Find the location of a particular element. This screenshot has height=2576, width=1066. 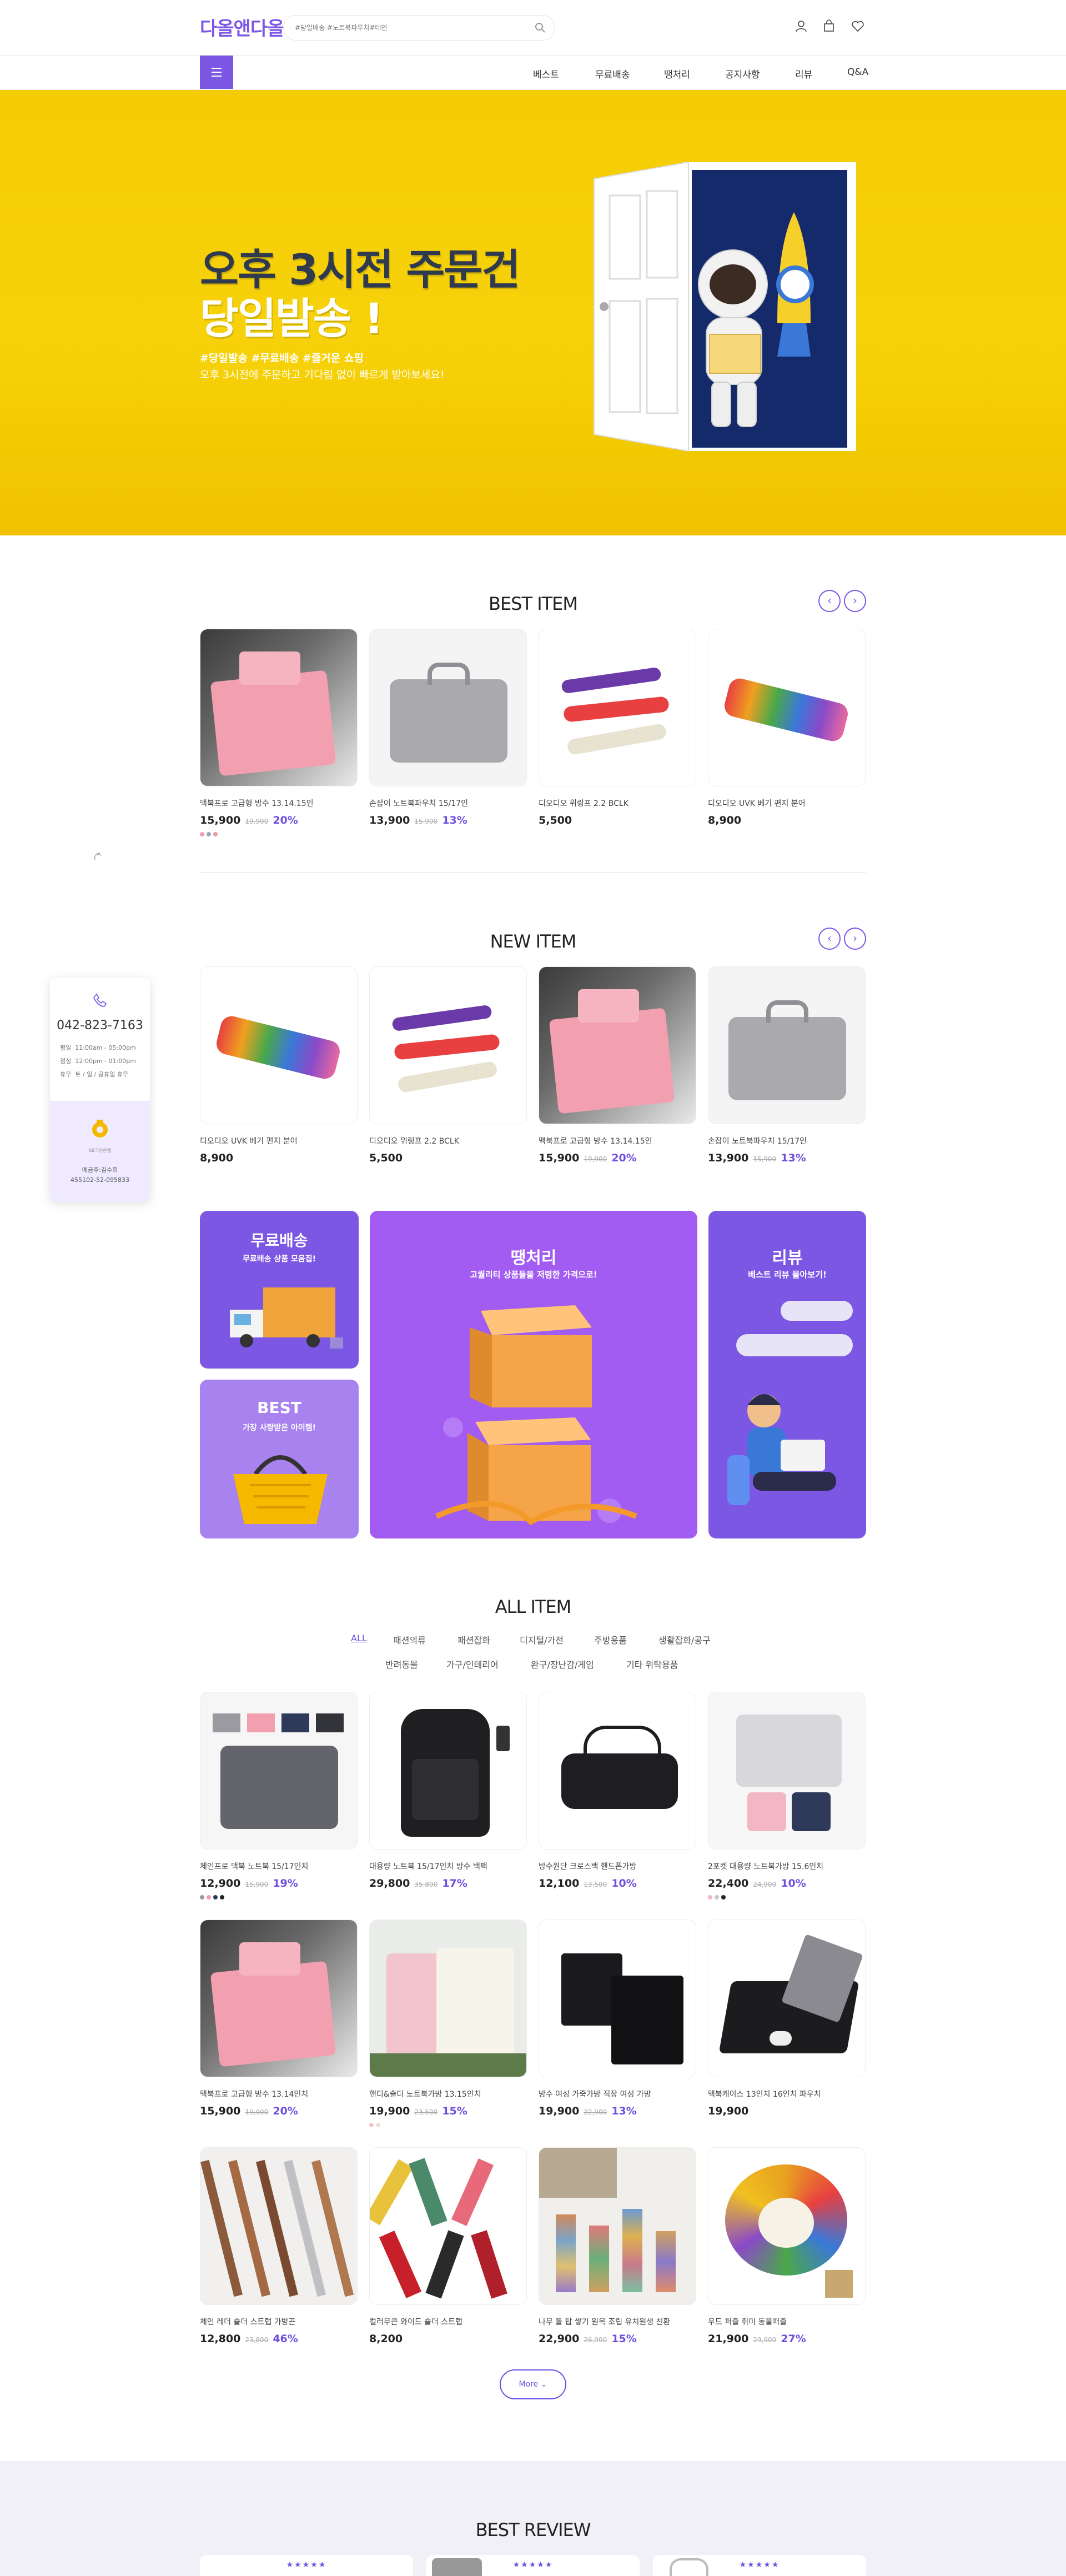

product-card: 방수 여성 가죽가방 직장 여성 가방 19,900 22,900 13% is located at coordinates (617, 2019).